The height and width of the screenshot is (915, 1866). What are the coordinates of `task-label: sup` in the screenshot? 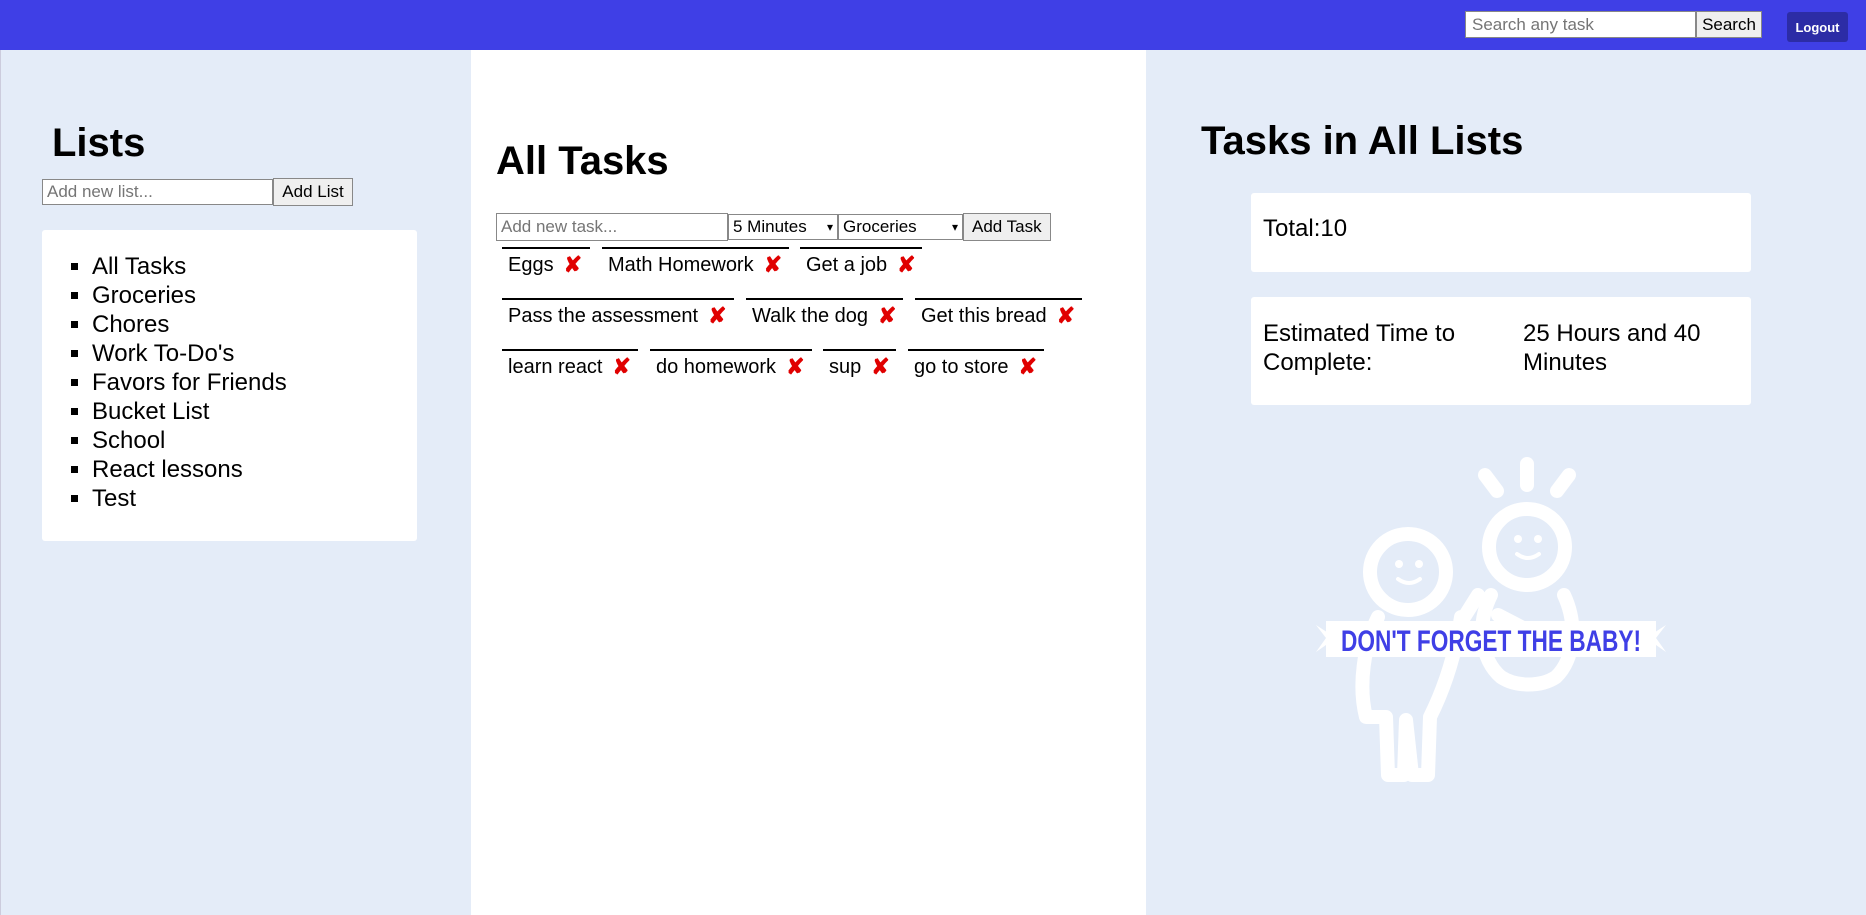 It's located at (845, 366).